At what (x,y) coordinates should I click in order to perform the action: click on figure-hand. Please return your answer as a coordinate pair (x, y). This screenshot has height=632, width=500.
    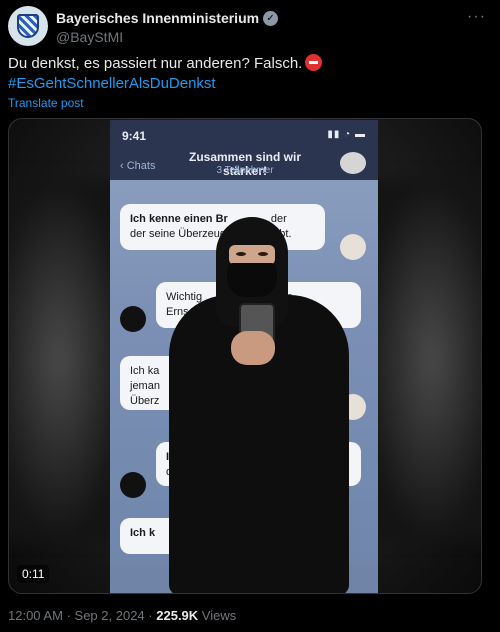
    Looking at the image, I should click on (253, 348).